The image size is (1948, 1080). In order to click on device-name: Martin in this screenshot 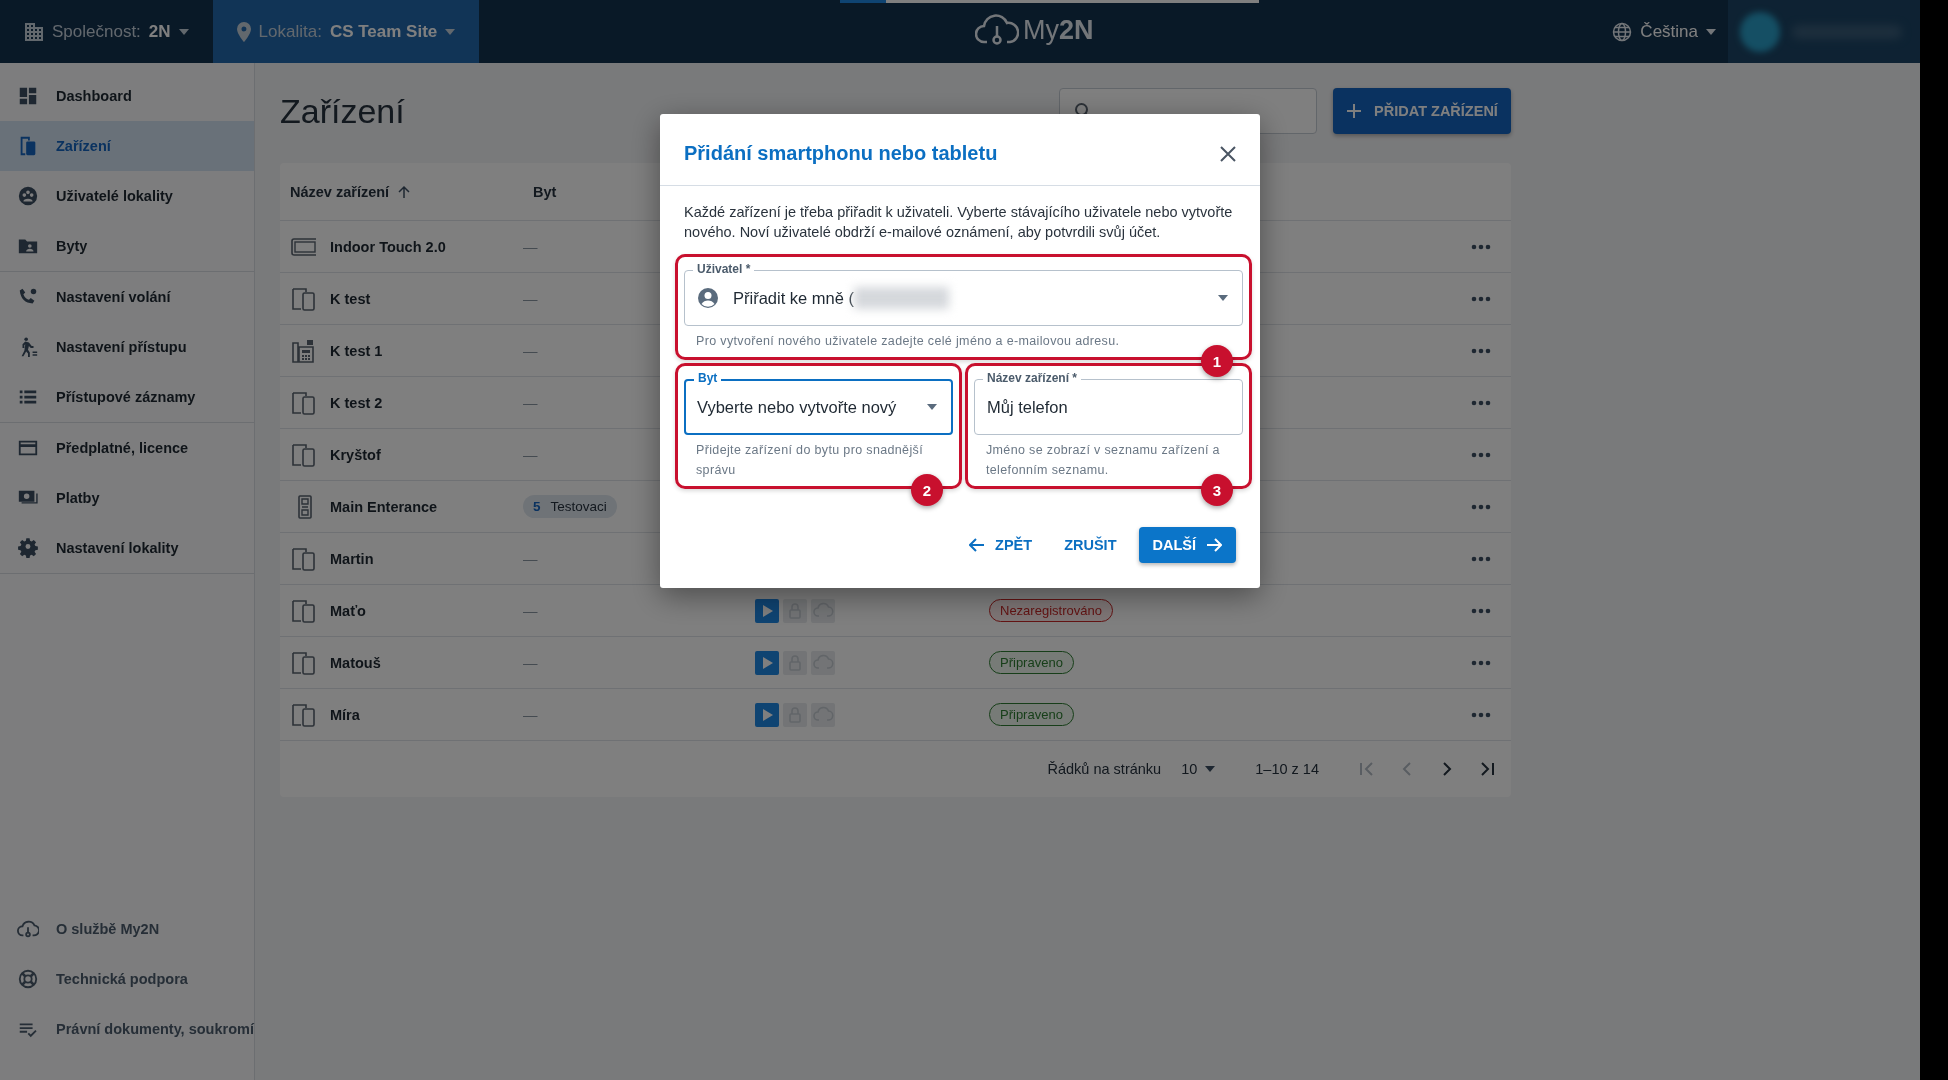, I will do `click(426, 558)`.